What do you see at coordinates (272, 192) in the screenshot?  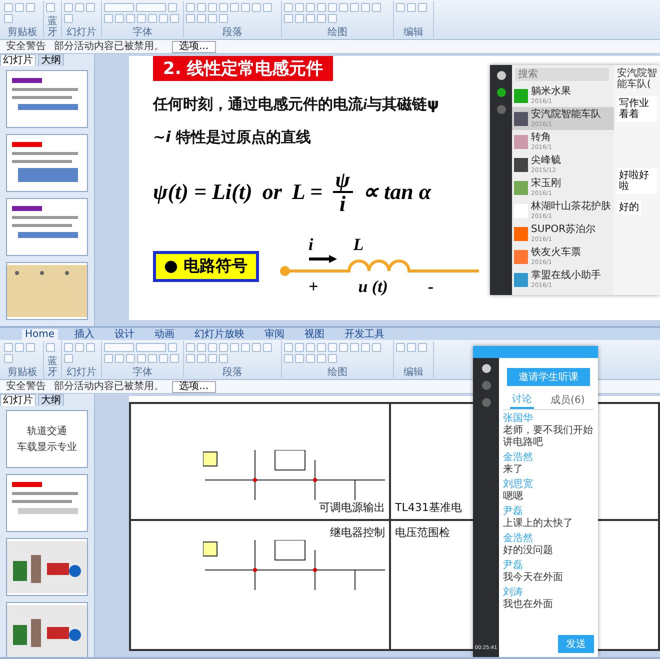 I see `formula-word: or` at bounding box center [272, 192].